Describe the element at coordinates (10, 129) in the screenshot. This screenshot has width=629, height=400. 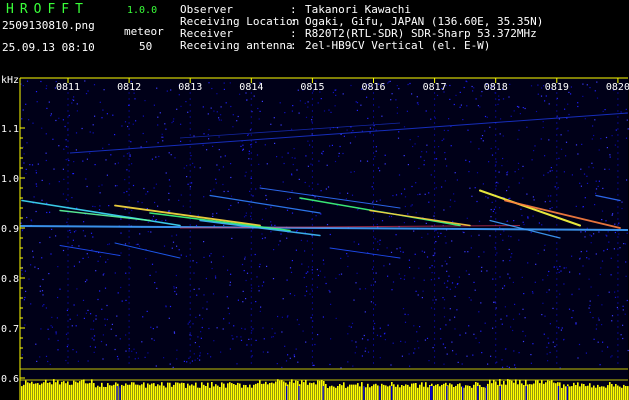
I see `y-tick-label: 1.1` at that location.